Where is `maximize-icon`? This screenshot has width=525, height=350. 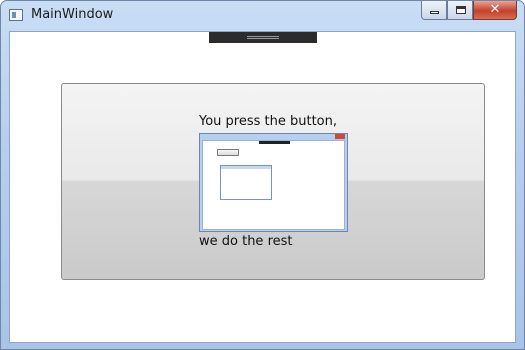
maximize-icon is located at coordinates (461, 10).